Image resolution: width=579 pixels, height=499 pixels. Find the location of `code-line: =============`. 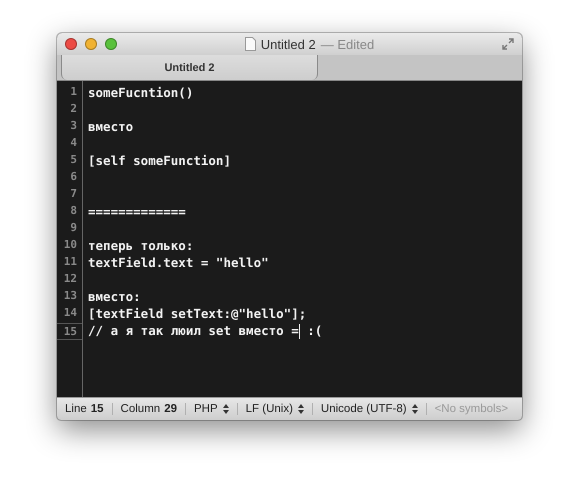

code-line: ============= is located at coordinates (137, 212).